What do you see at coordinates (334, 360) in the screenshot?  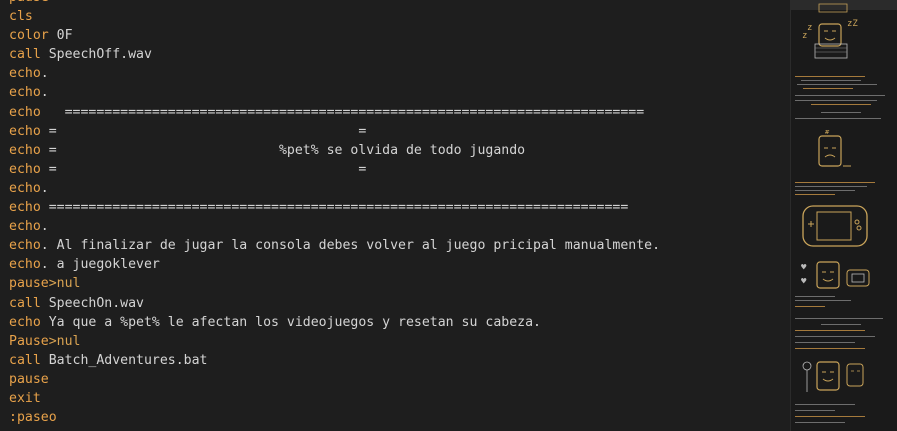 I see `code-line: call Batch_Adventures.bat` at bounding box center [334, 360].